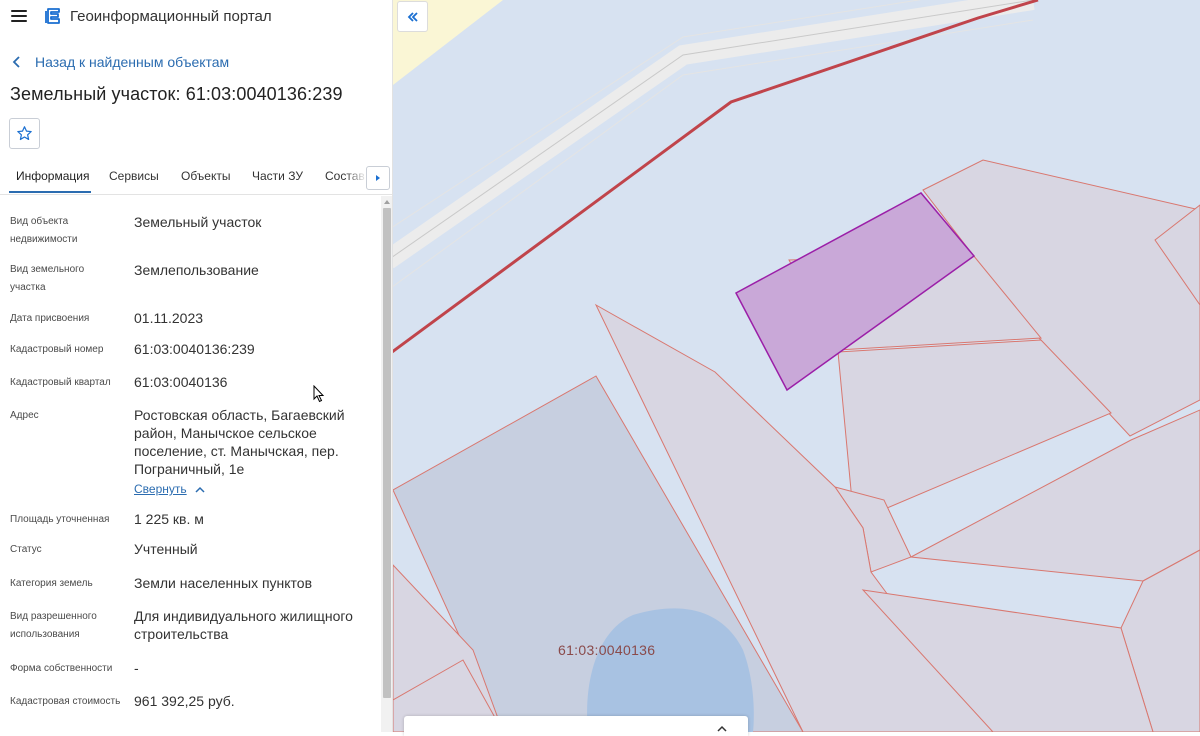  What do you see at coordinates (57, 349) in the screenshot?
I see `label-cadastral-number: Кадастровый номер` at bounding box center [57, 349].